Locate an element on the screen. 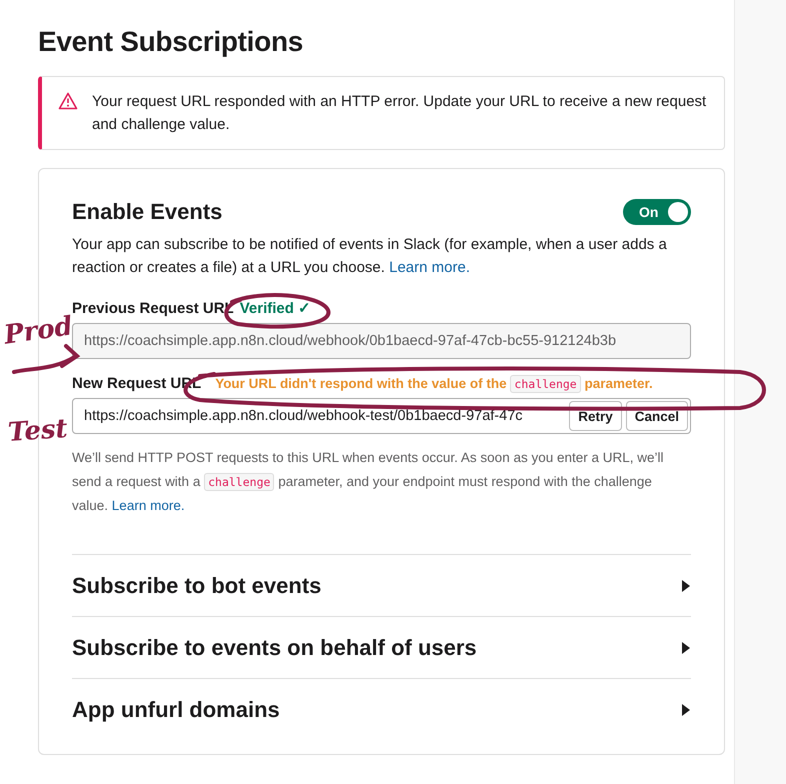  error-message: Your URL didn't respond with the value of the challenge parameter. is located at coordinates (434, 383).